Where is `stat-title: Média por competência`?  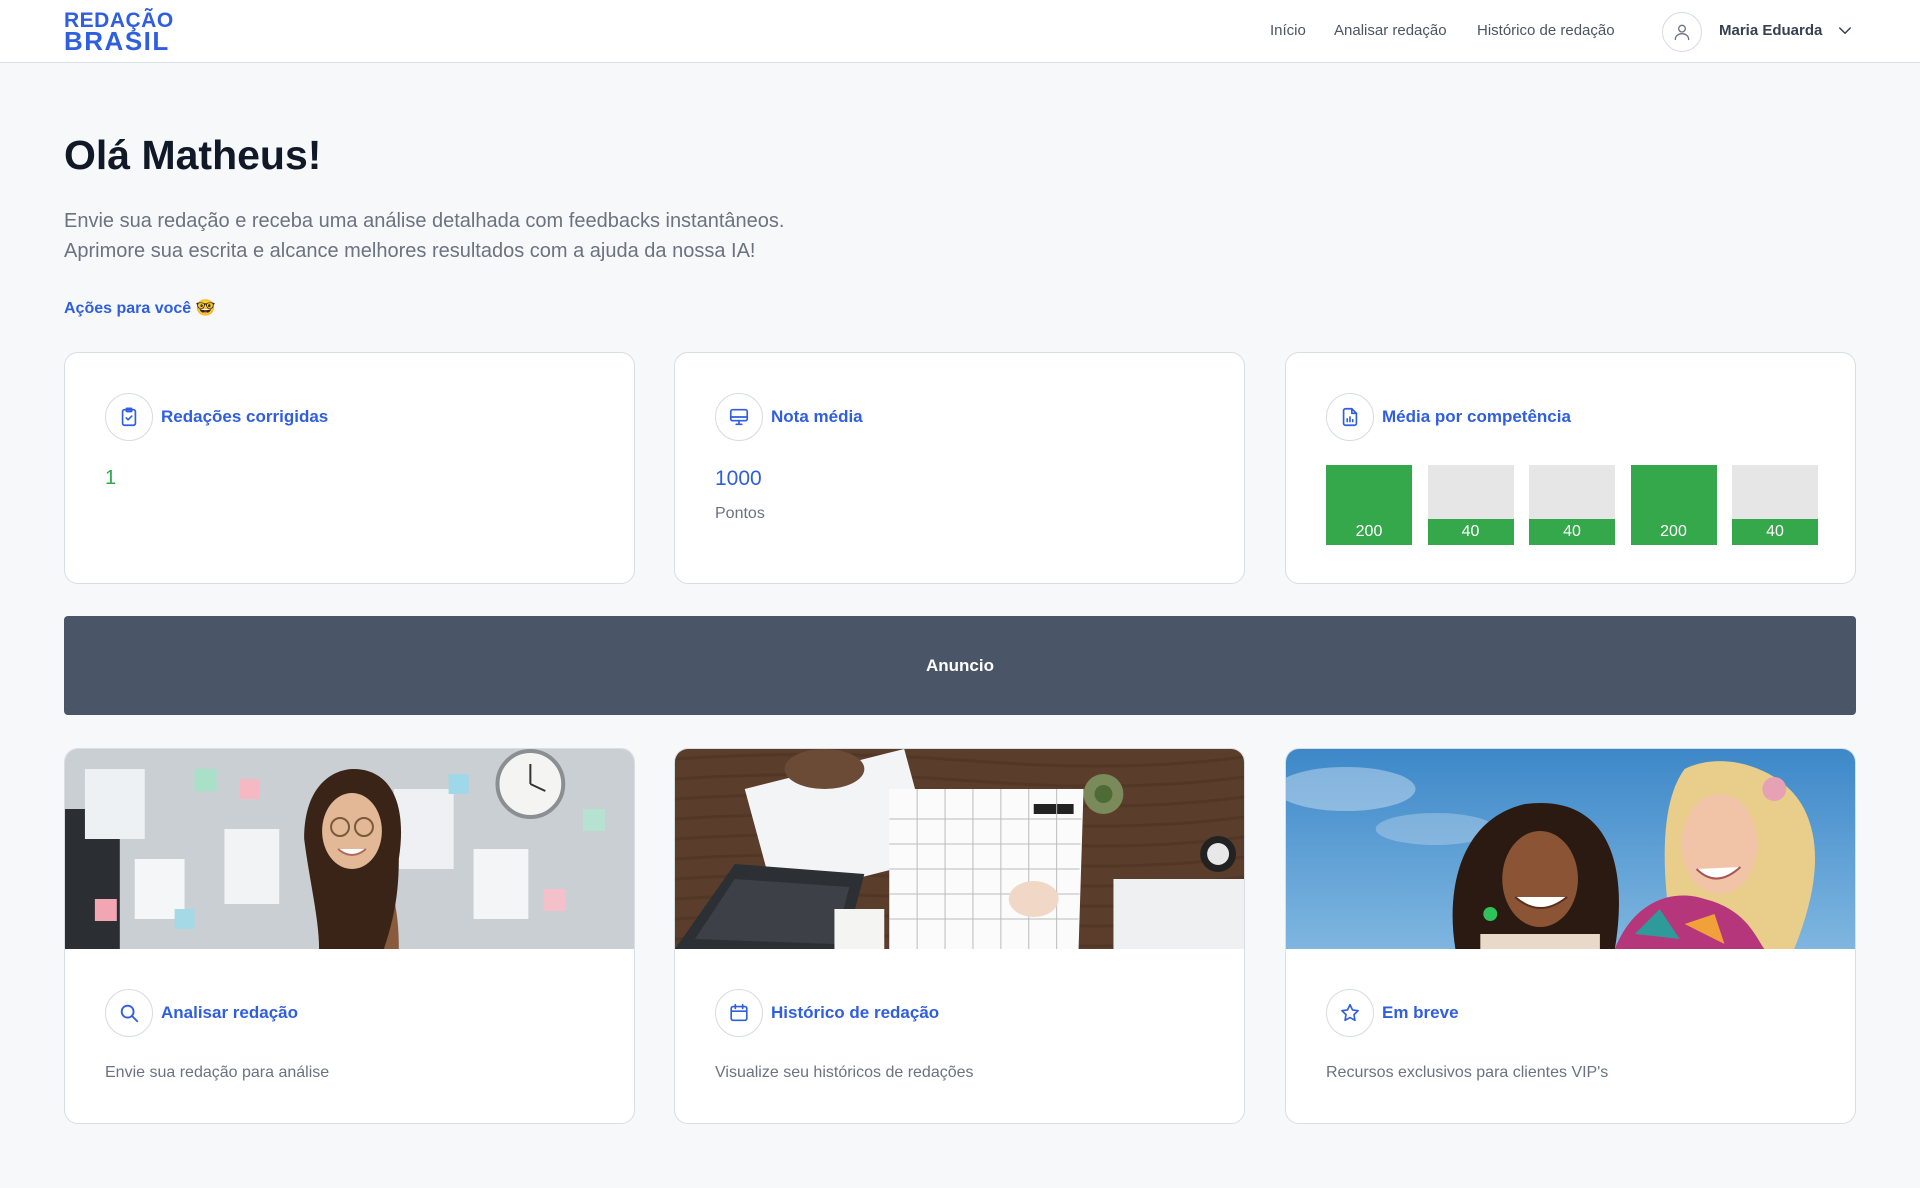 stat-title: Média por competência is located at coordinates (1476, 416).